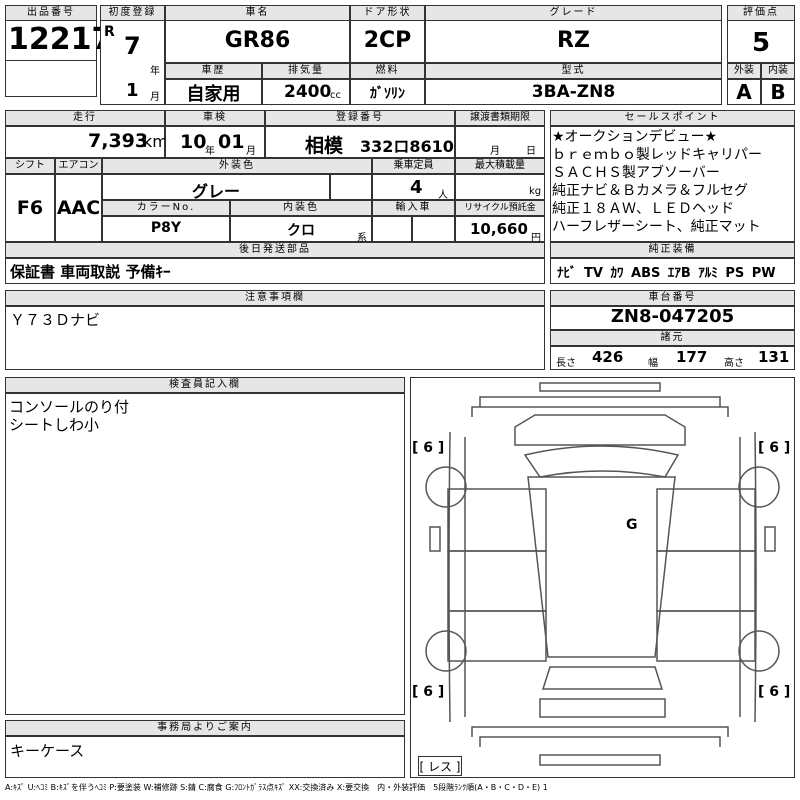 The height and width of the screenshot is (800, 800). What do you see at coordinates (213, 71) in the screenshot?
I see `history-label: 車歴` at bounding box center [213, 71].